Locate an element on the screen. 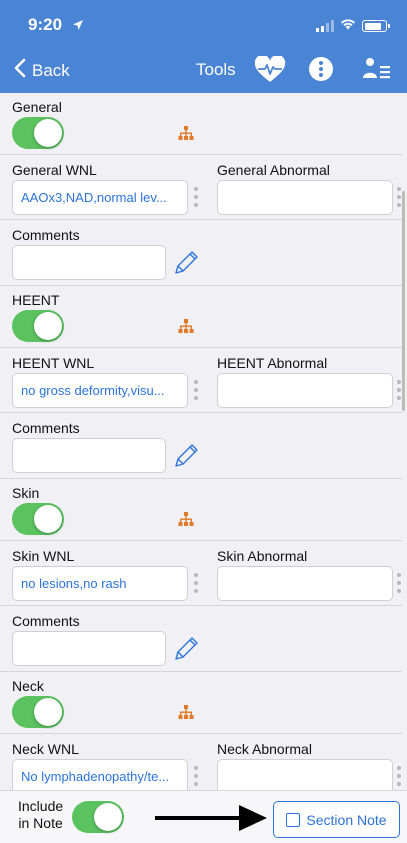 The width and height of the screenshot is (407, 843). status-bar: 9:20 is located at coordinates (203, 24).